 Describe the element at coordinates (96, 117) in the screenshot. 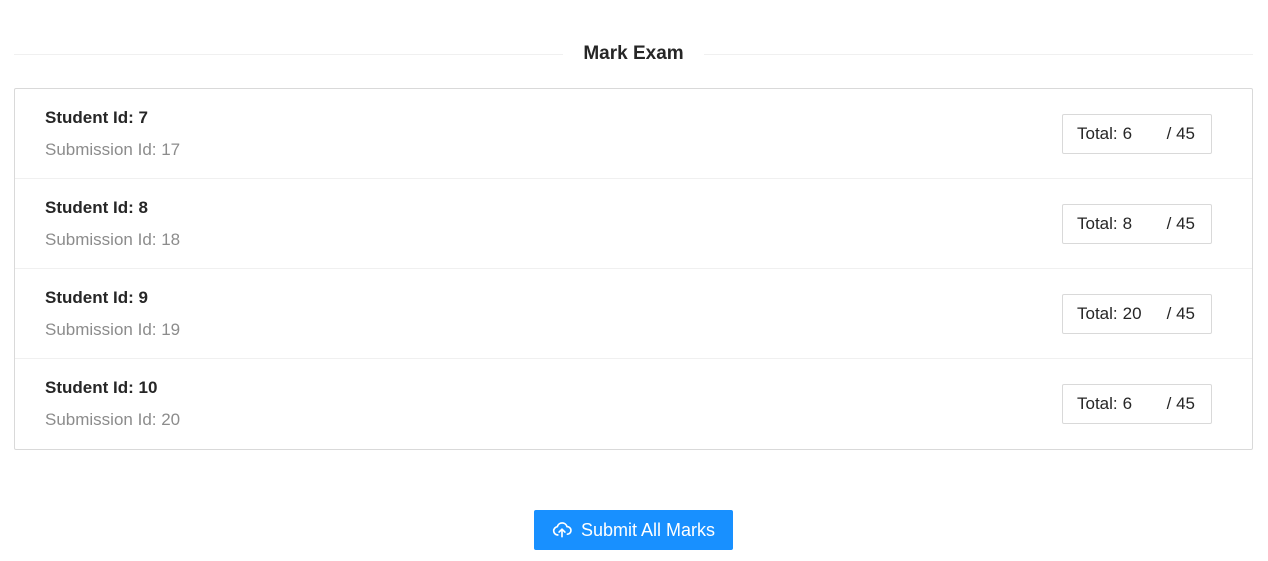

I see `student-id: Student Id: 7` at that location.